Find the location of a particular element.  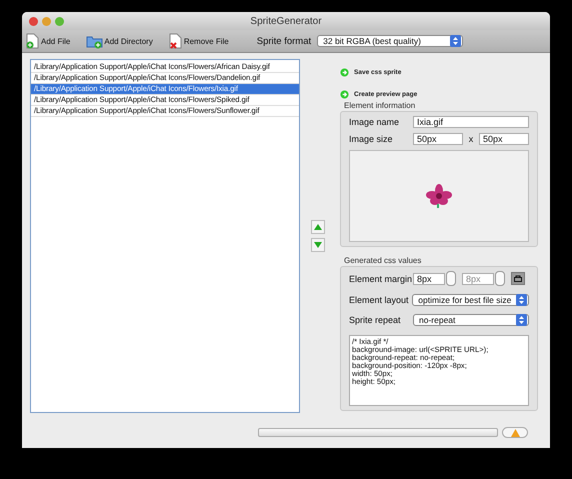

folder-plus-icon is located at coordinates (95, 41).